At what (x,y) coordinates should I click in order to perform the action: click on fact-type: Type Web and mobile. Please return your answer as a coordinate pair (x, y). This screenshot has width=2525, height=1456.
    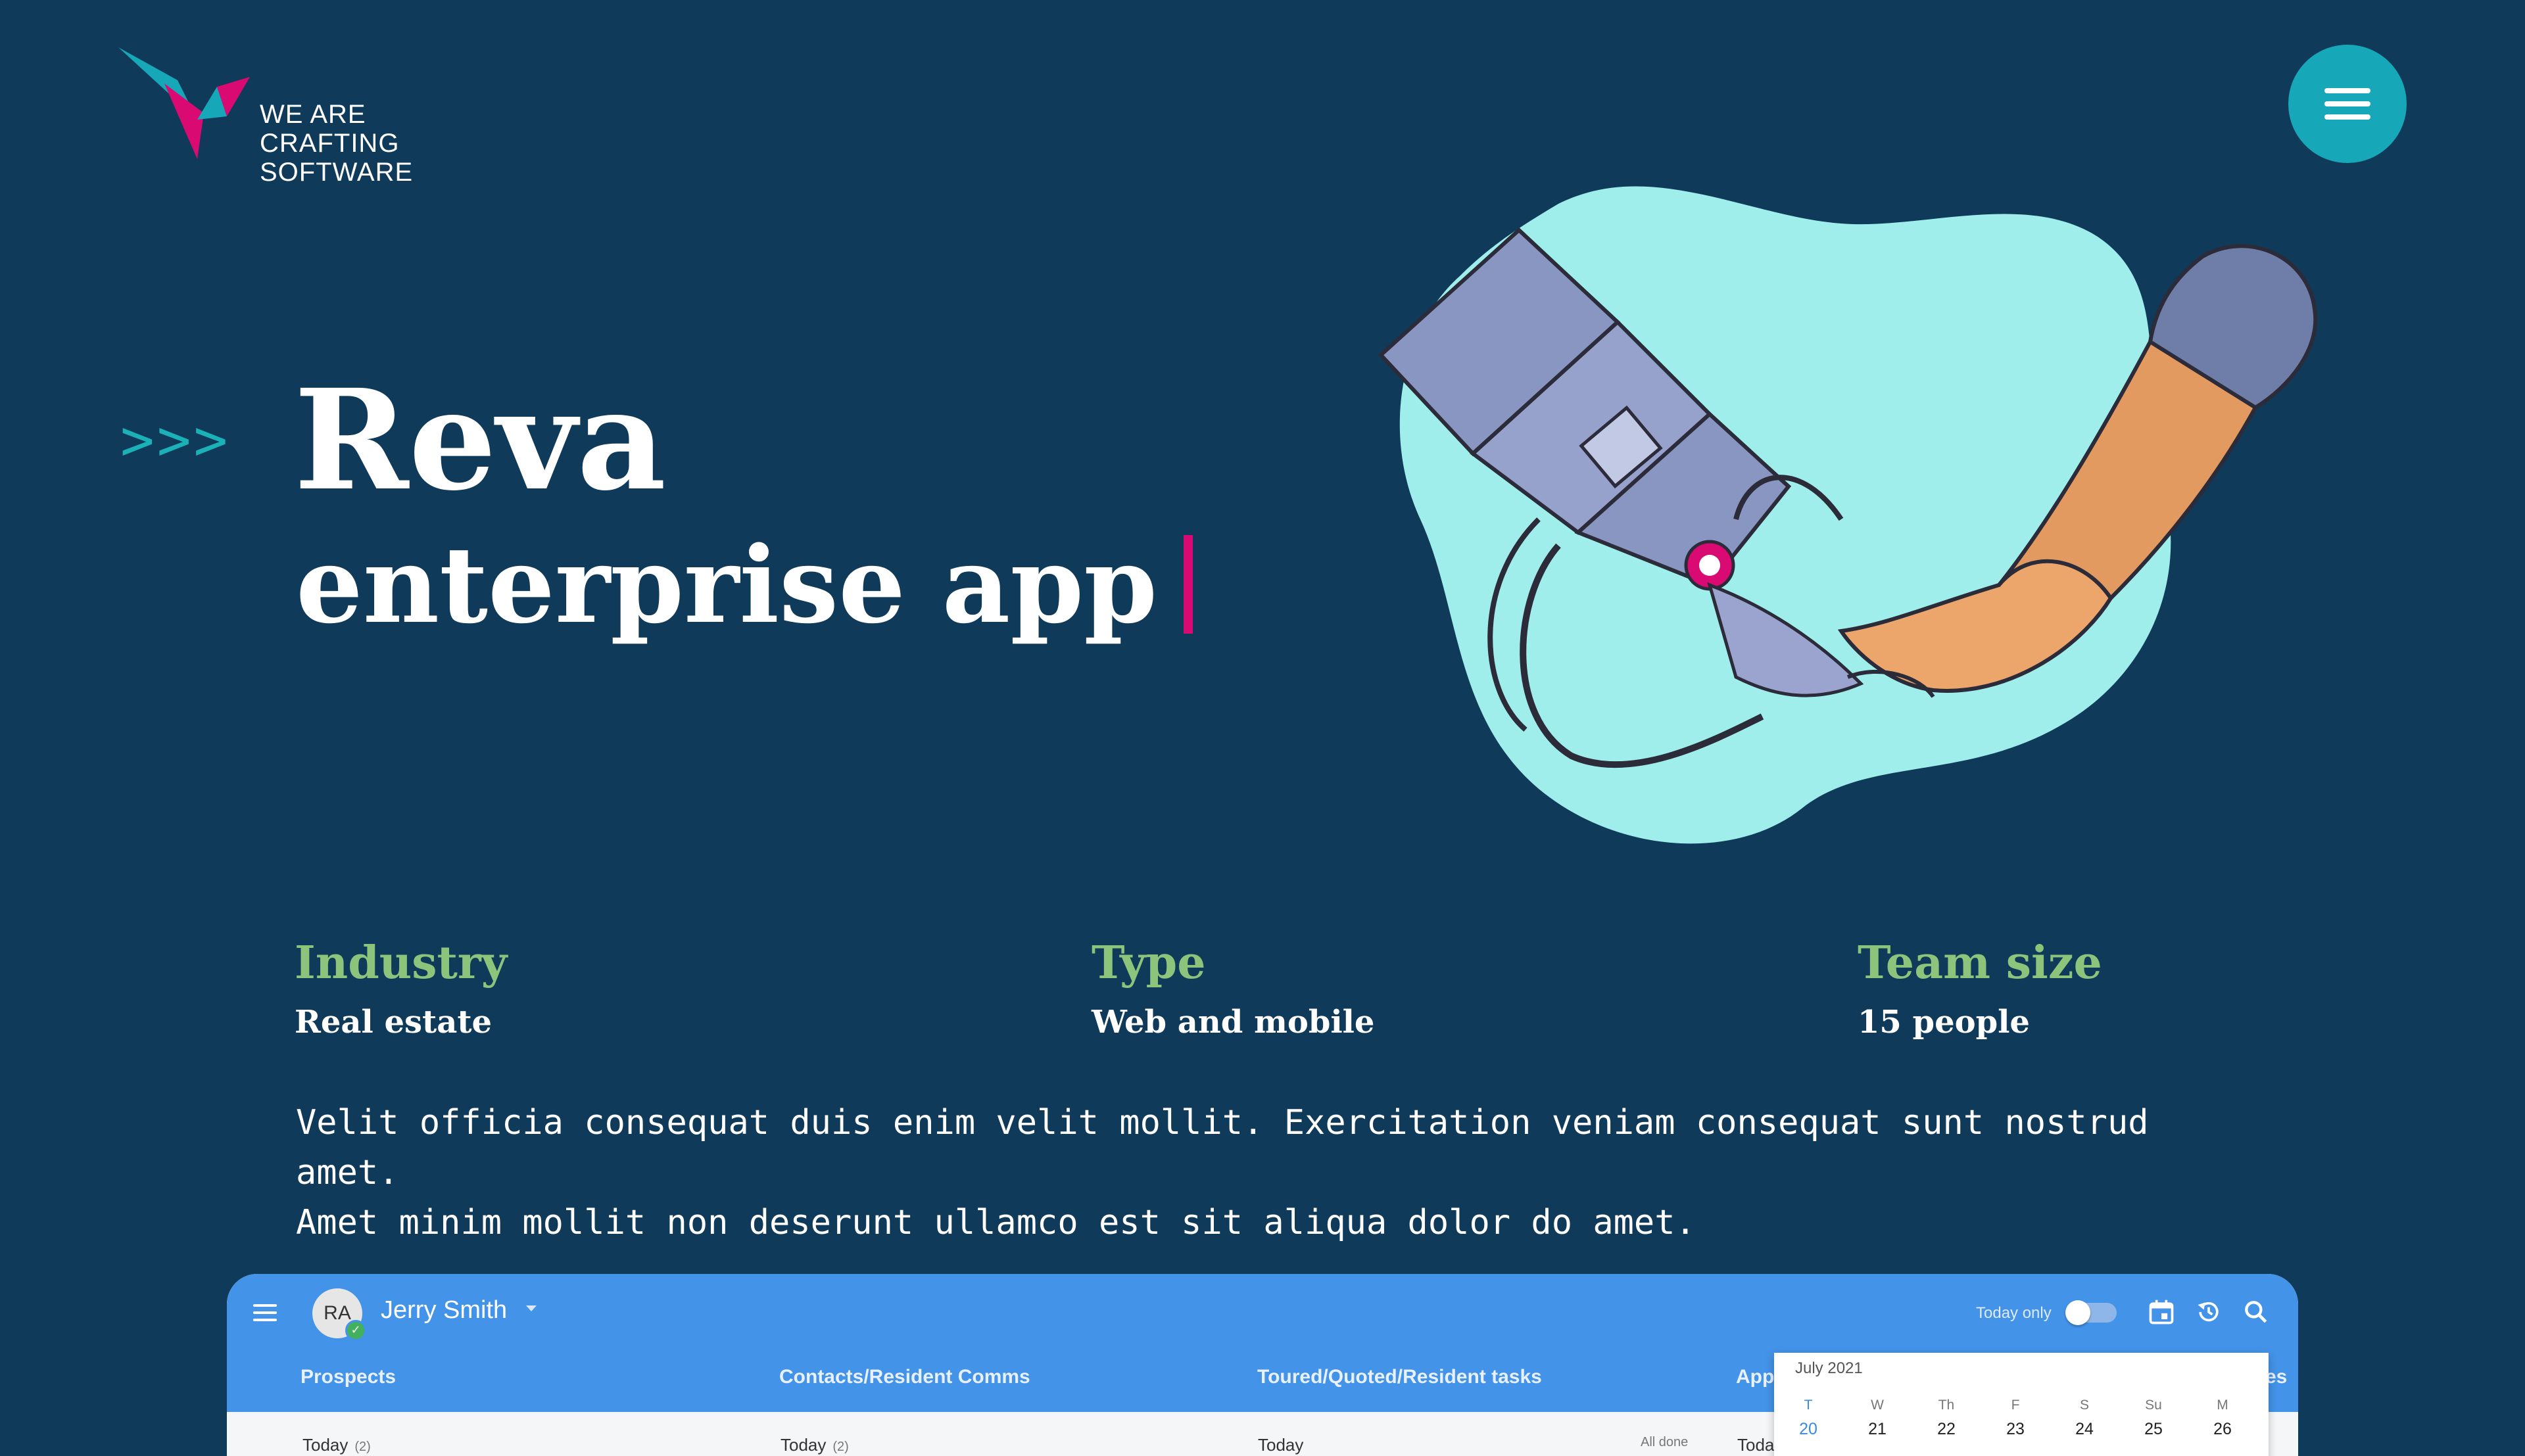
    Looking at the image, I should click on (1233, 989).